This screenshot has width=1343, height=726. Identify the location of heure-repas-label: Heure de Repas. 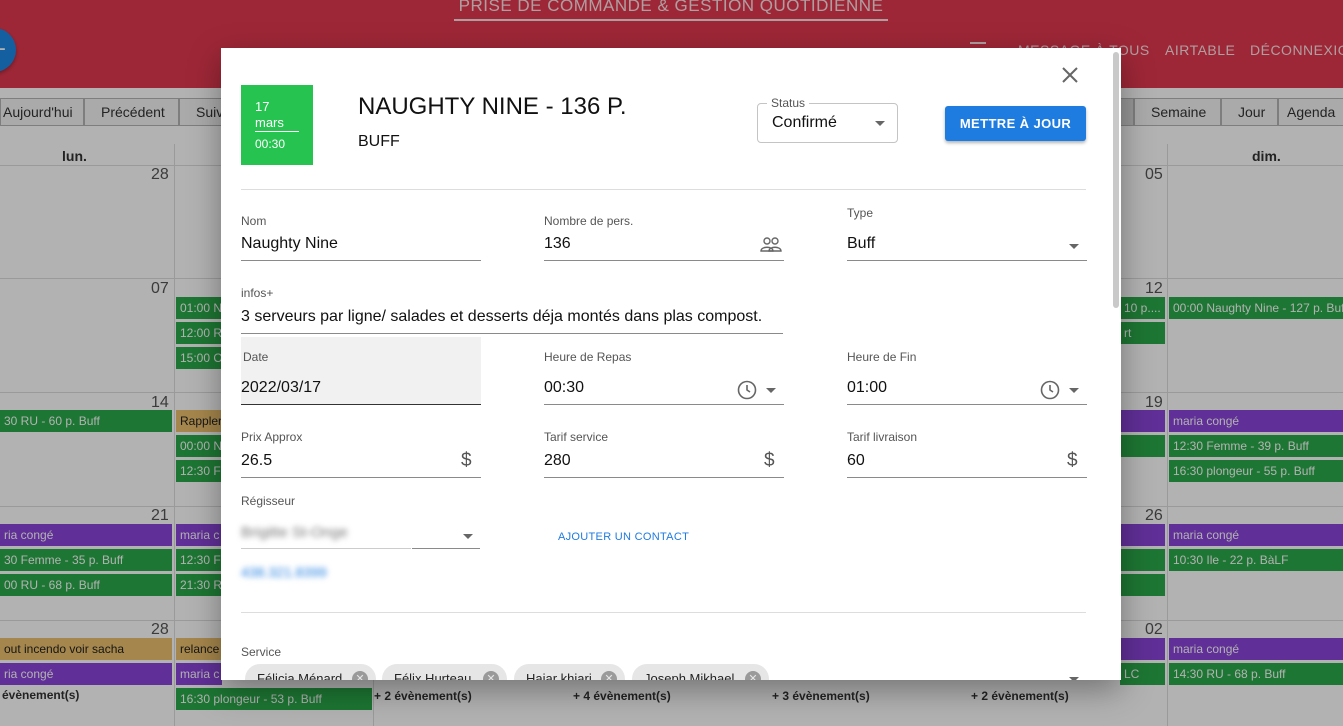
(588, 357).